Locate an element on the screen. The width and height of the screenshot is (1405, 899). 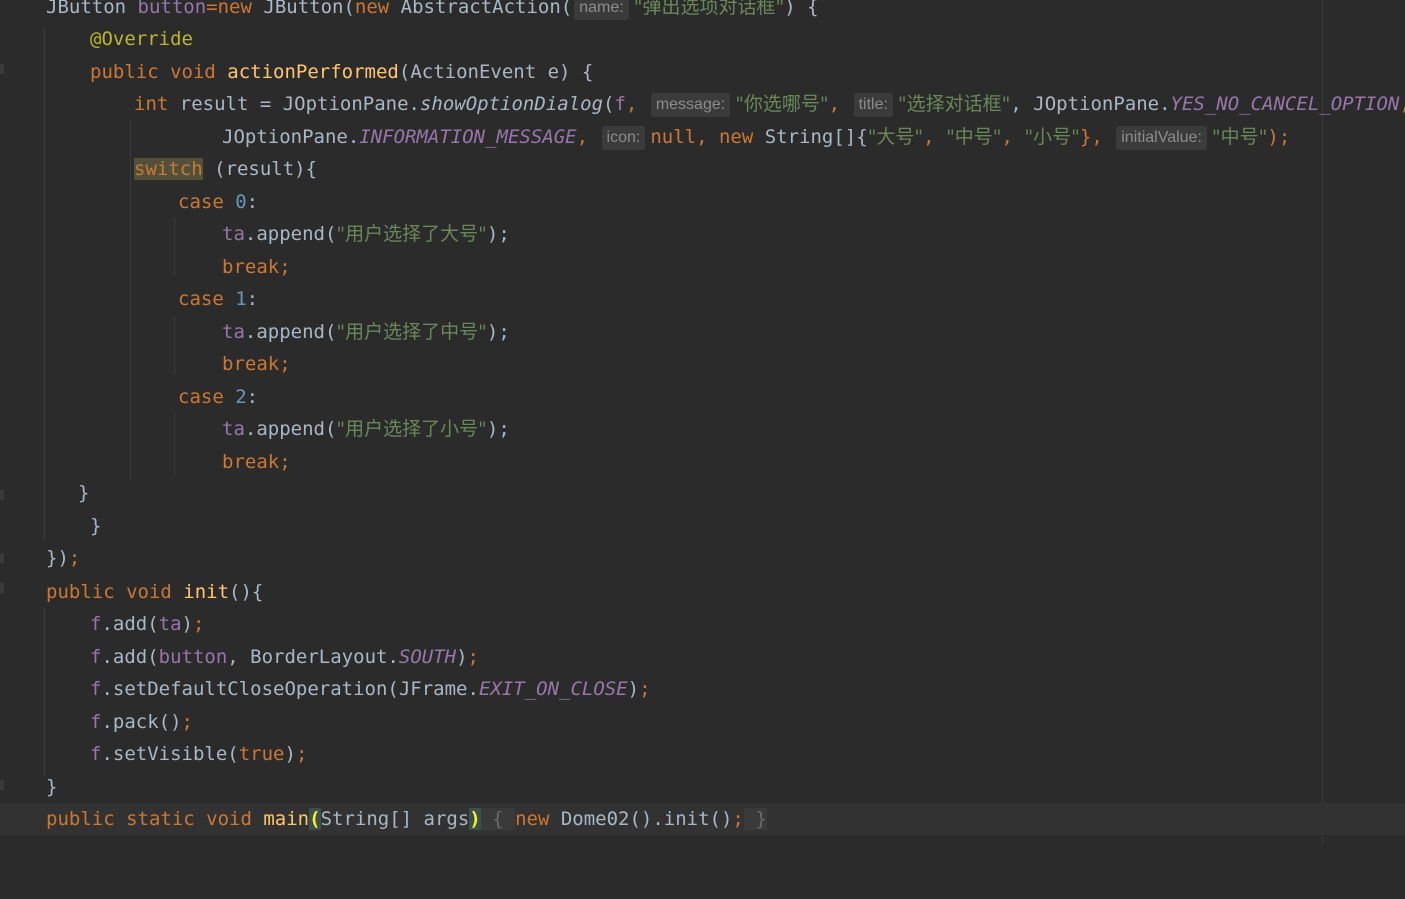
number-literal: 0 is located at coordinates (241, 202).